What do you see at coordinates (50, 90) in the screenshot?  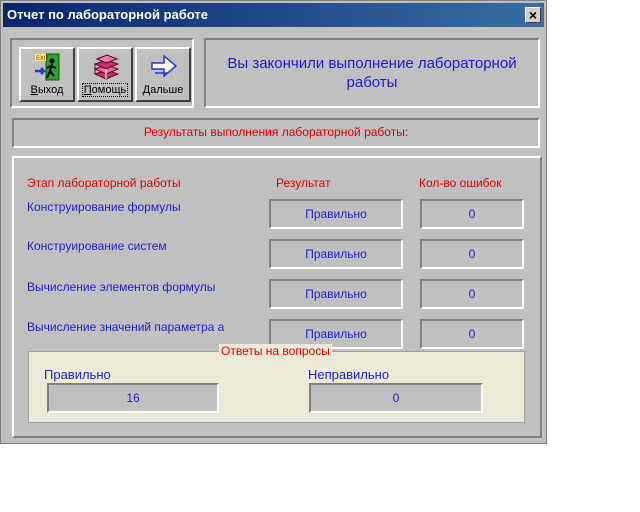 I see `exit-label: ыход` at bounding box center [50, 90].